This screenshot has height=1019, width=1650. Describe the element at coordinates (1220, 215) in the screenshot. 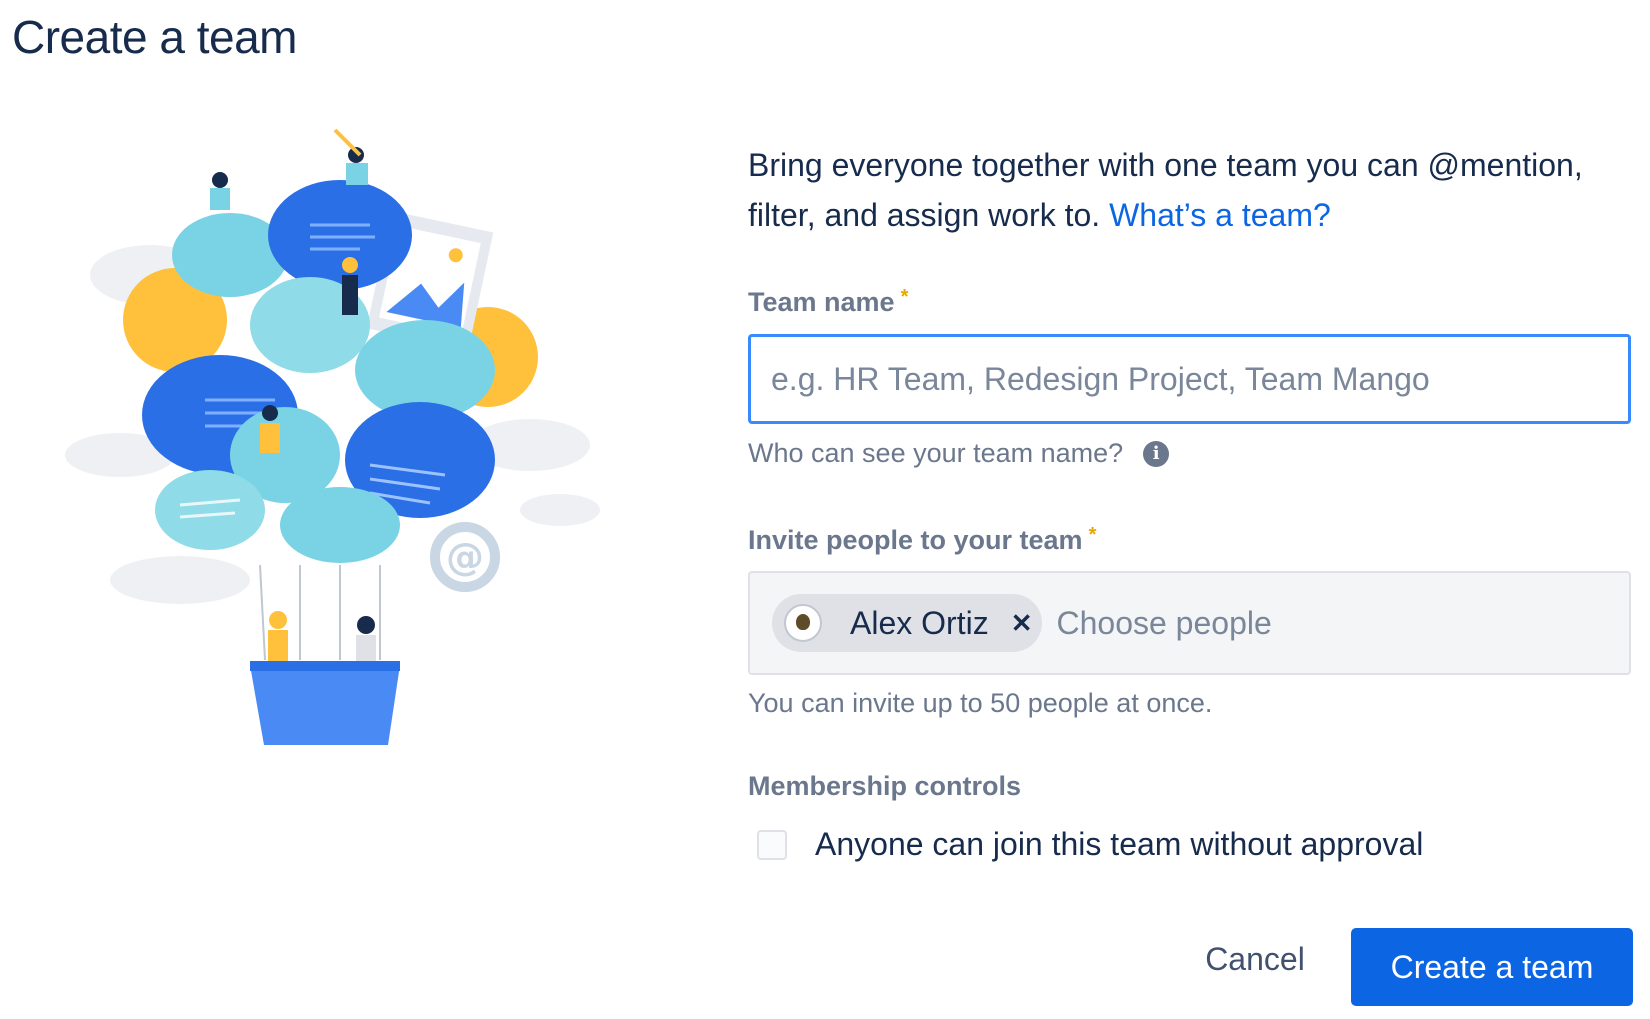

I see `whats-a-team-link: What’s a team?` at that location.